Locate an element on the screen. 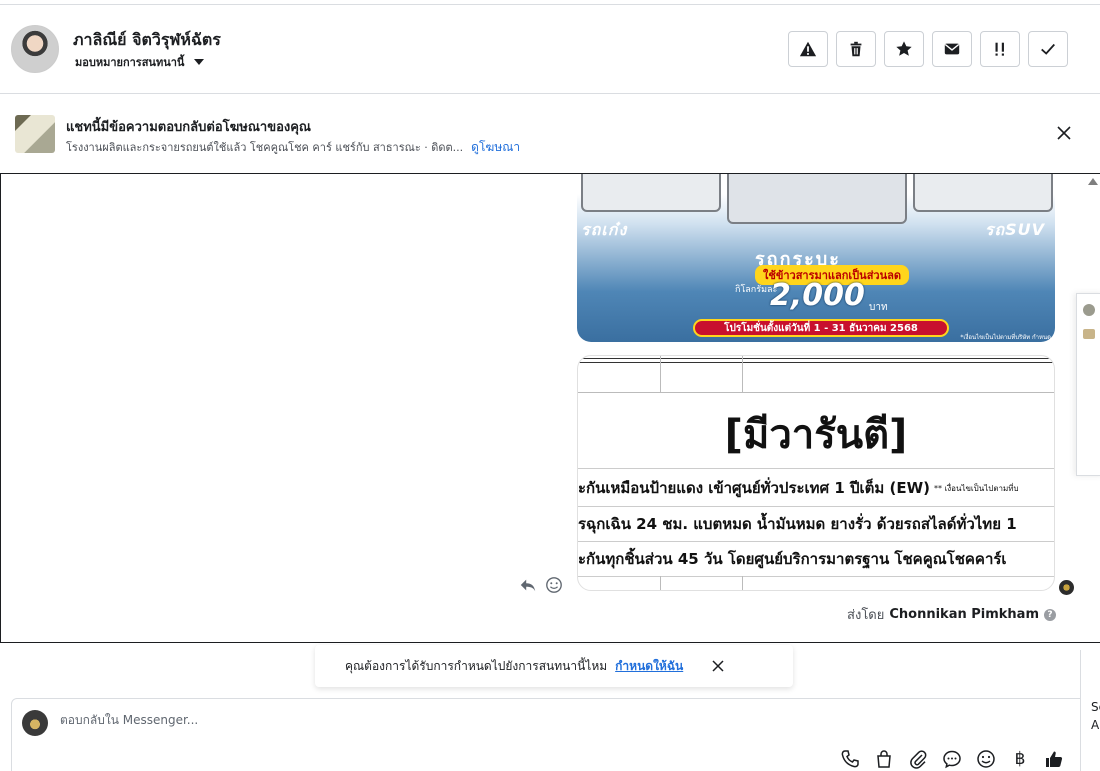 The width and height of the screenshot is (1100, 771). check-icon is located at coordinates (1048, 49).